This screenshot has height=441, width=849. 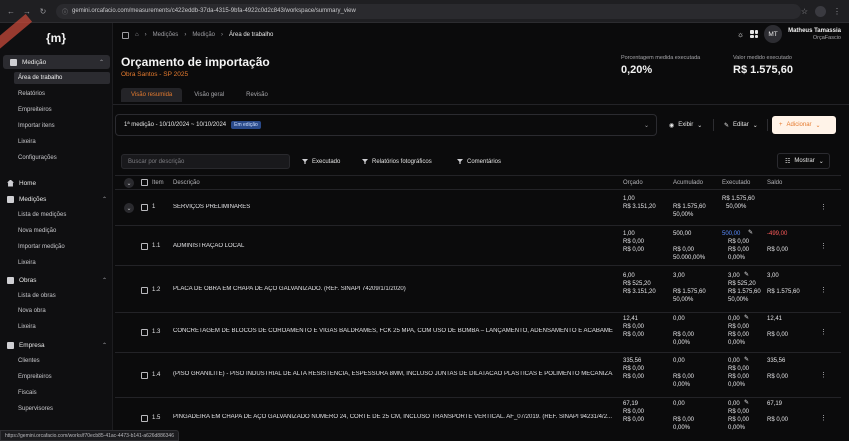 What do you see at coordinates (774, 183) in the screenshot?
I see `col-saldo: Saldo` at bounding box center [774, 183].